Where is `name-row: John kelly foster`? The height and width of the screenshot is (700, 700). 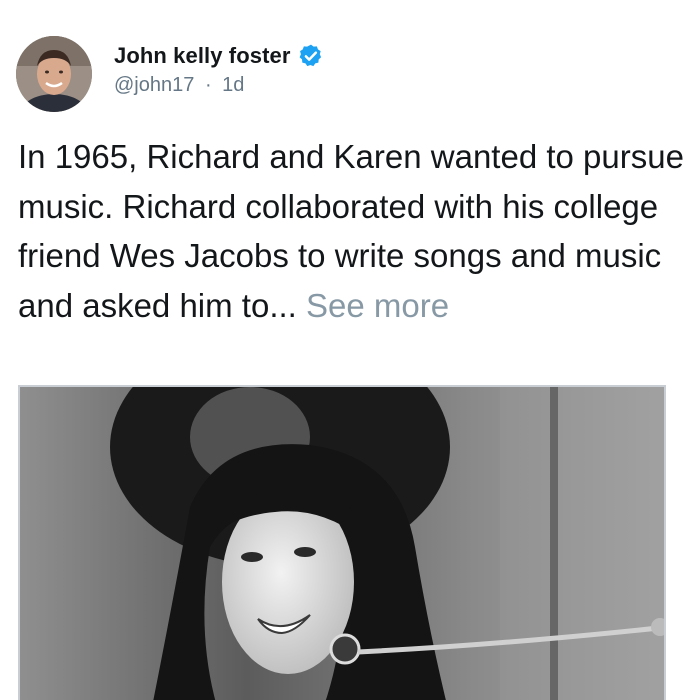 name-row: John kelly foster is located at coordinates (219, 56).